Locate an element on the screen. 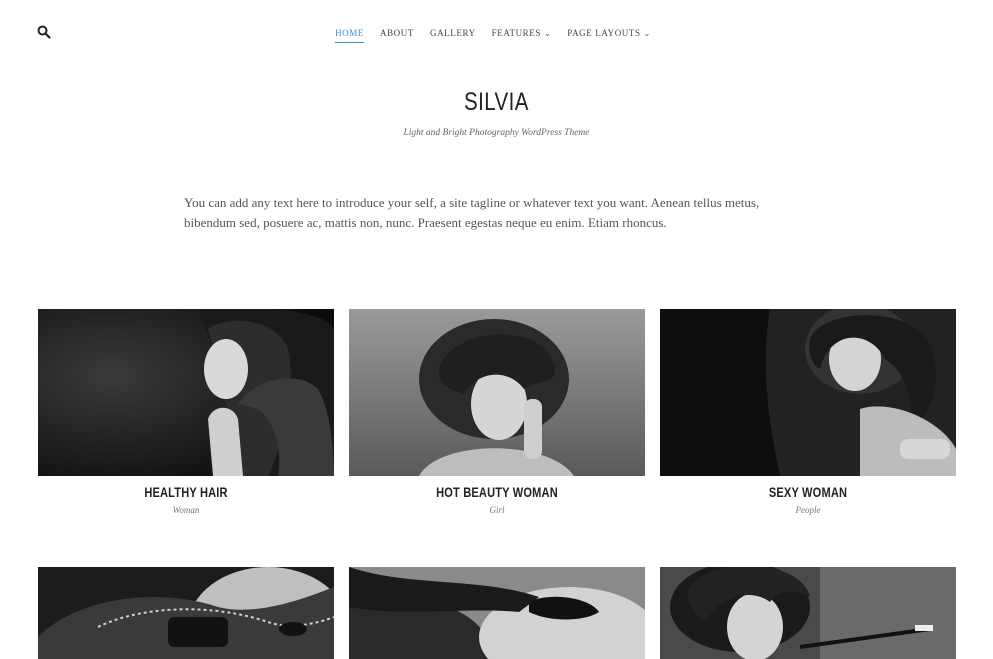 This screenshot has height=659, width=993. gallery-item: SEXY WOMAN People is located at coordinates (808, 412).